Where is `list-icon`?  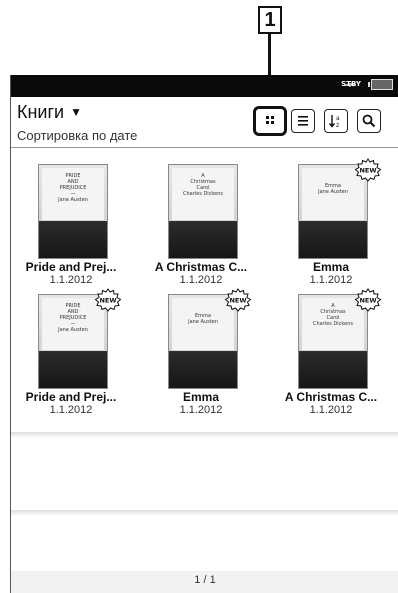 list-icon is located at coordinates (303, 121).